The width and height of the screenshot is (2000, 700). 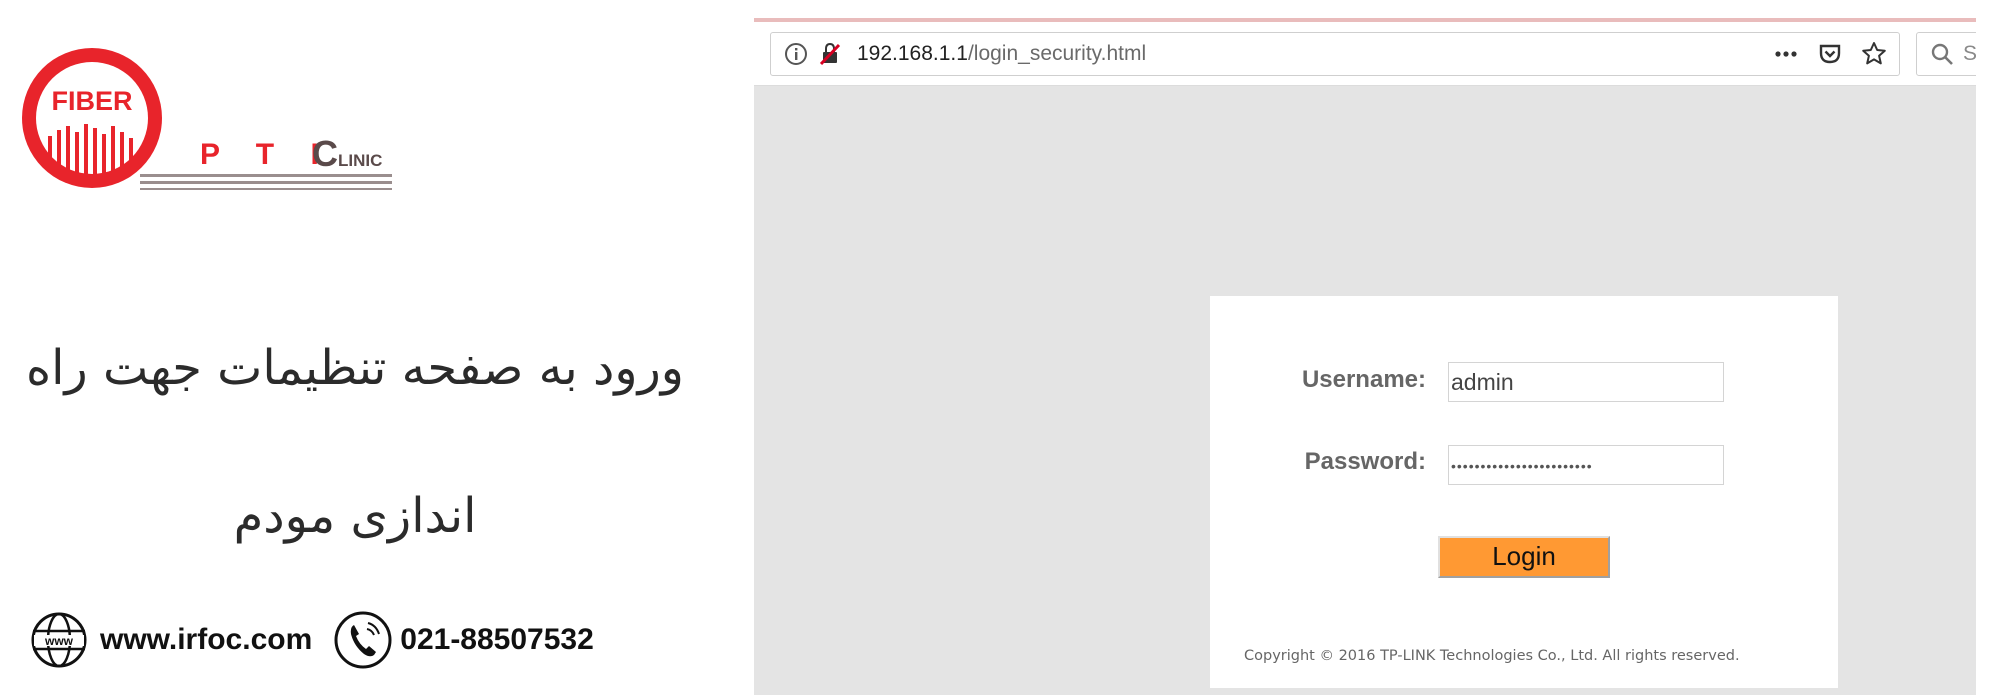 What do you see at coordinates (1786, 56) in the screenshot?
I see `more-icon` at bounding box center [1786, 56].